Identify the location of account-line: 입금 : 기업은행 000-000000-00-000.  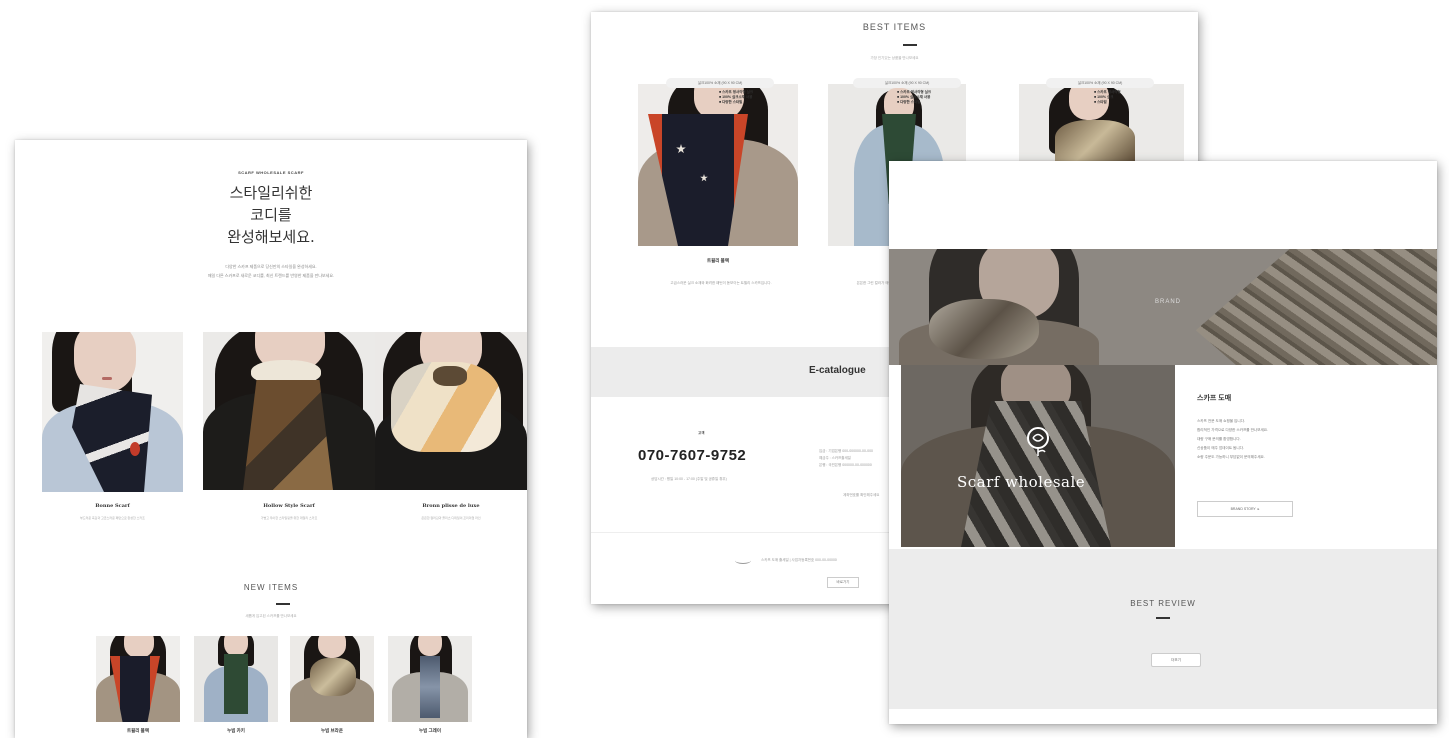
(846, 451).